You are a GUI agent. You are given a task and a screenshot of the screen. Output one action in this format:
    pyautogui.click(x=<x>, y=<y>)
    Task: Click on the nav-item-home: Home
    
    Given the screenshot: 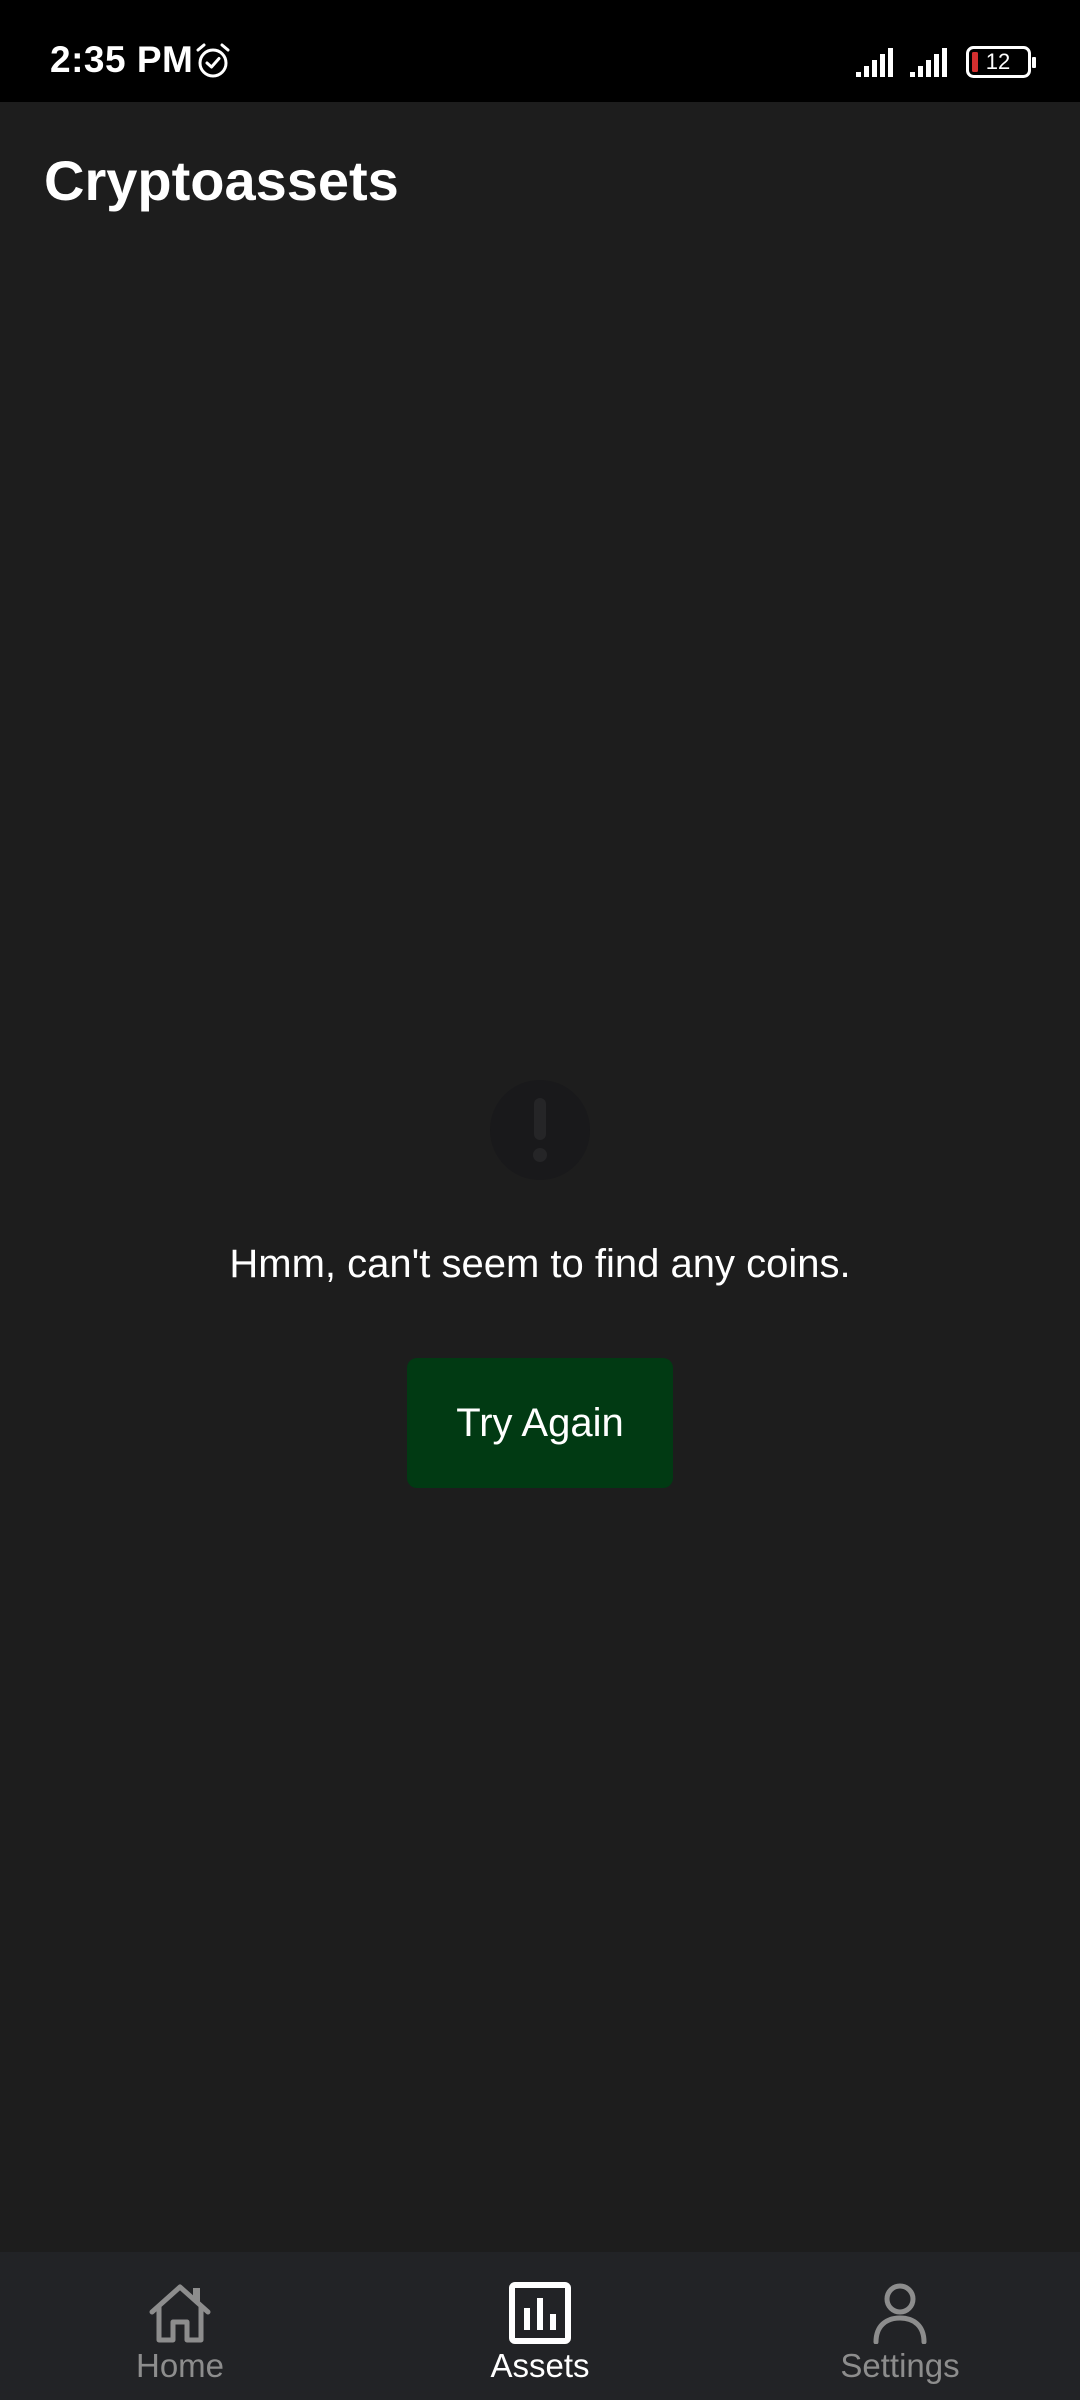 What is the action you would take?
    pyautogui.click(x=180, y=2326)
    